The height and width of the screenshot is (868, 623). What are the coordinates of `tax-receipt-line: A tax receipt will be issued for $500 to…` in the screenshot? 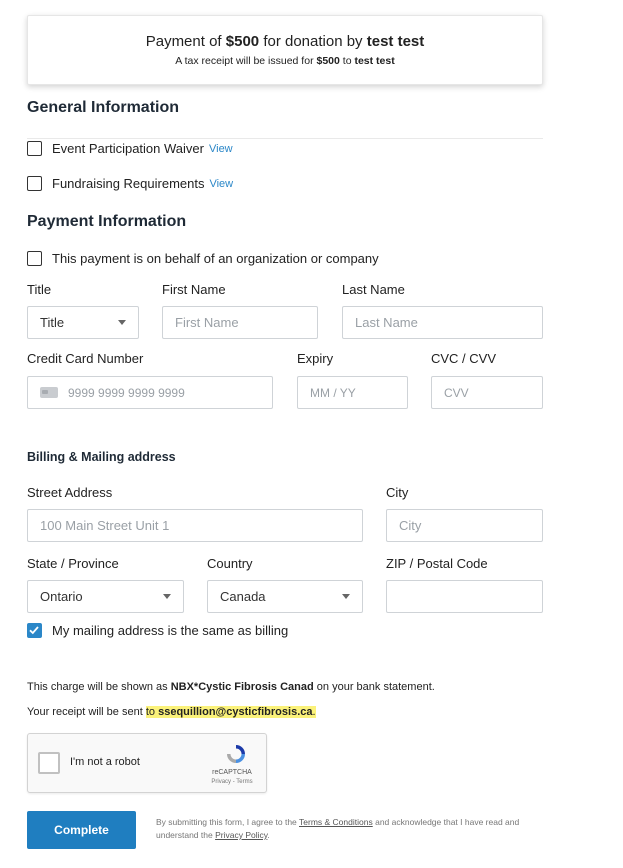 It's located at (285, 61).